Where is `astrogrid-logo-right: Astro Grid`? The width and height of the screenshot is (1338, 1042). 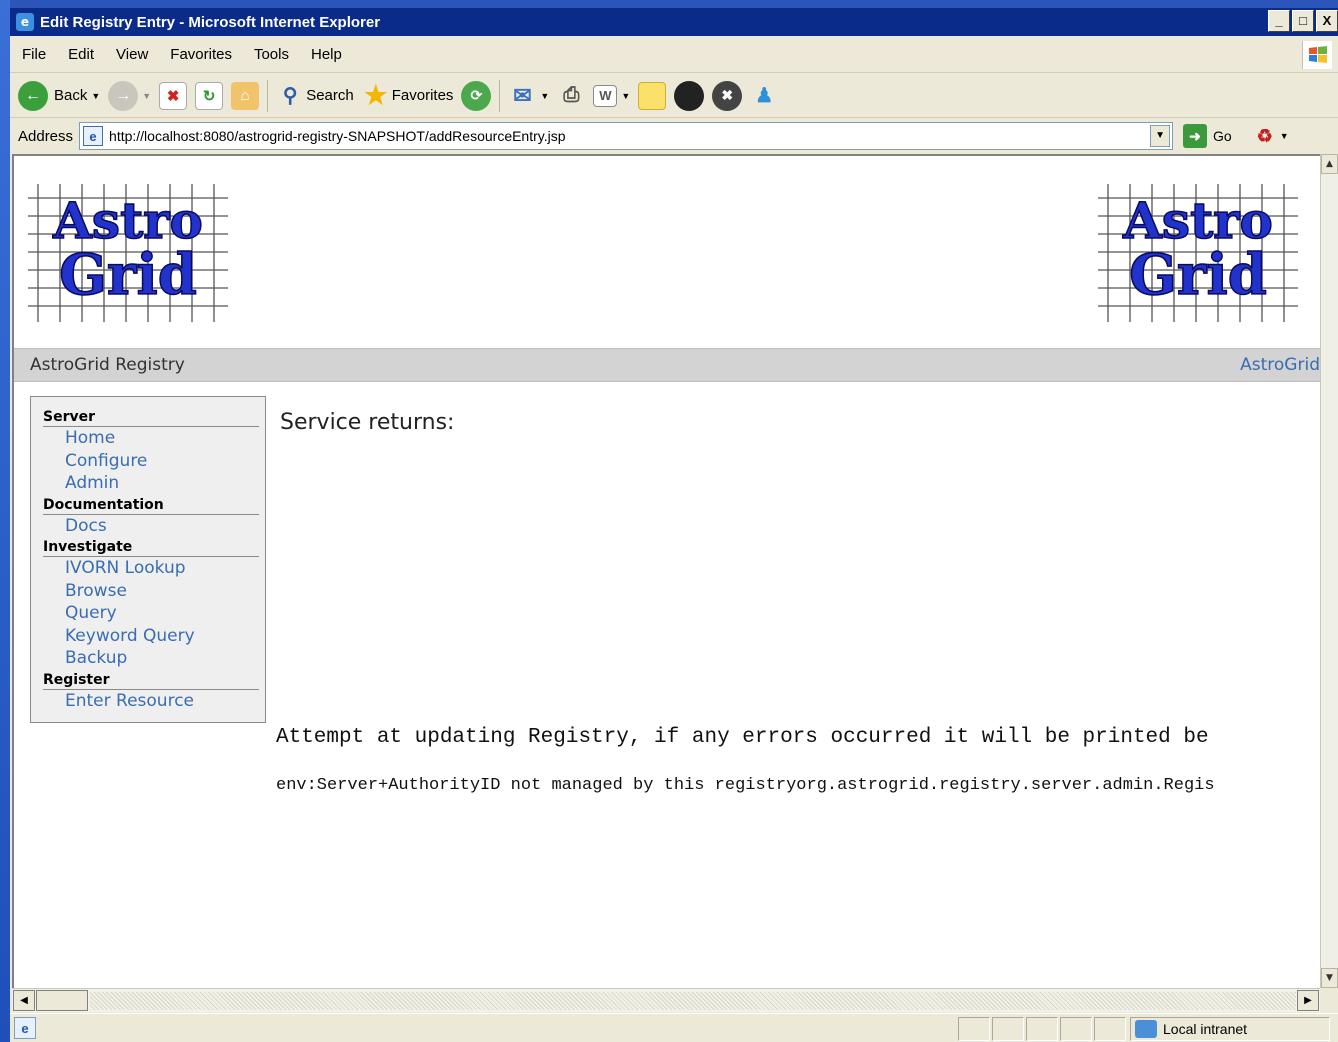
astrogrid-logo-right: Astro Grid is located at coordinates (1198, 253).